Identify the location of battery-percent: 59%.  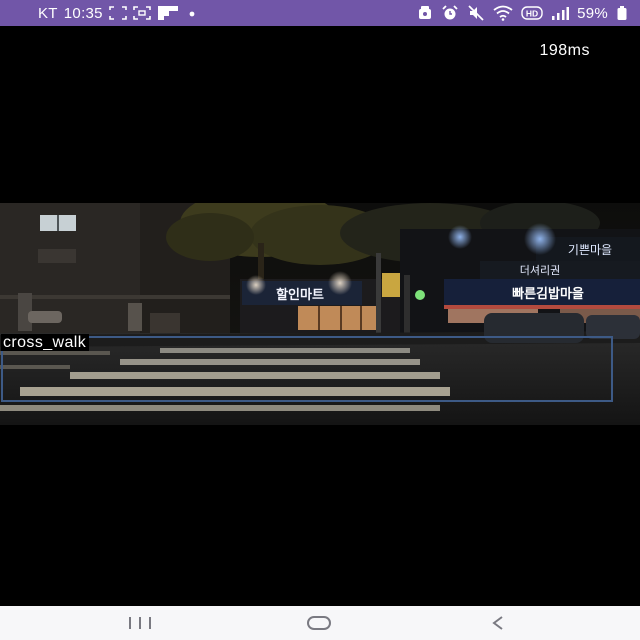
(592, 13).